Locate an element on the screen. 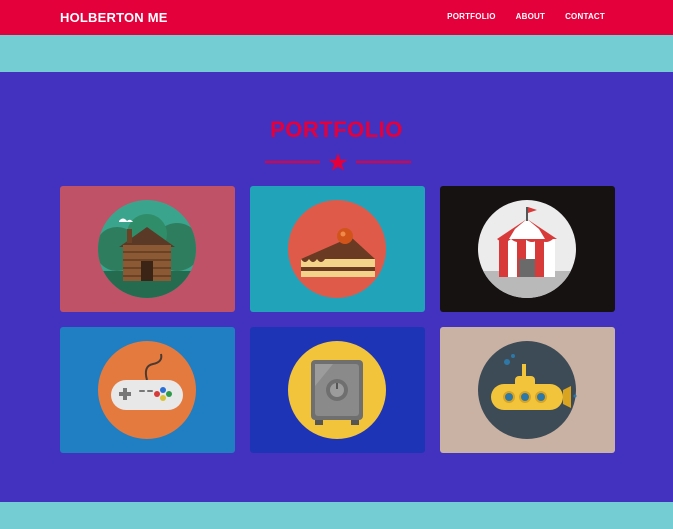  star-divider is located at coordinates (338, 162).